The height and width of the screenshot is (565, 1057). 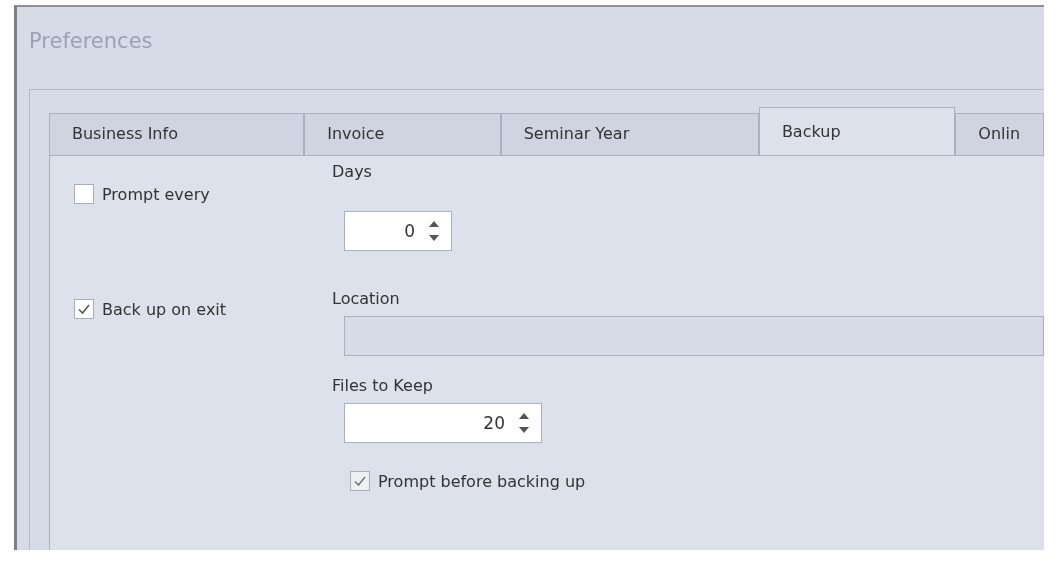 I want to click on tab: Business Info, so click(x=177, y=134).